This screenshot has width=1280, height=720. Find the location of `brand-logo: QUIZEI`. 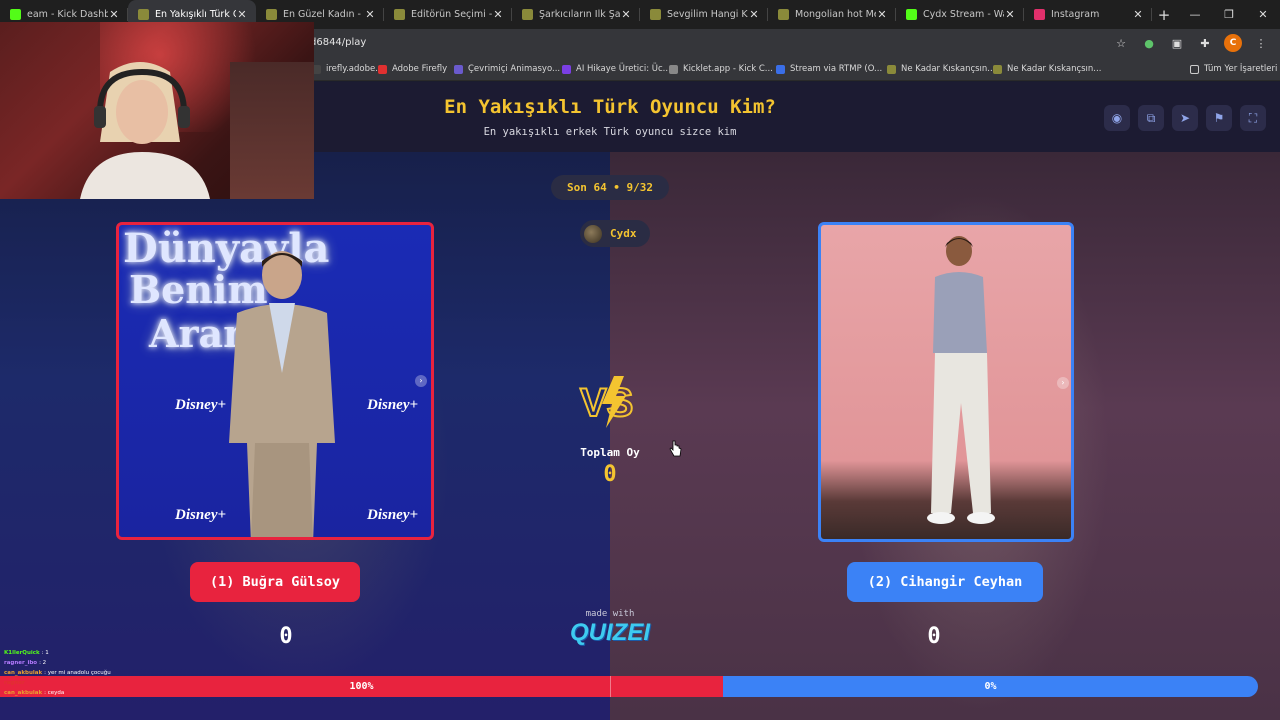

brand-logo: QUIZEI is located at coordinates (610, 633).